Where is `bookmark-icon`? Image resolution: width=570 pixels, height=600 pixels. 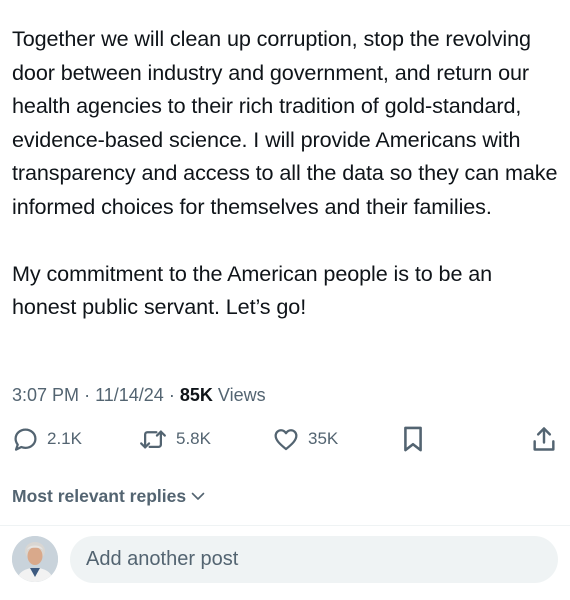 bookmark-icon is located at coordinates (413, 439).